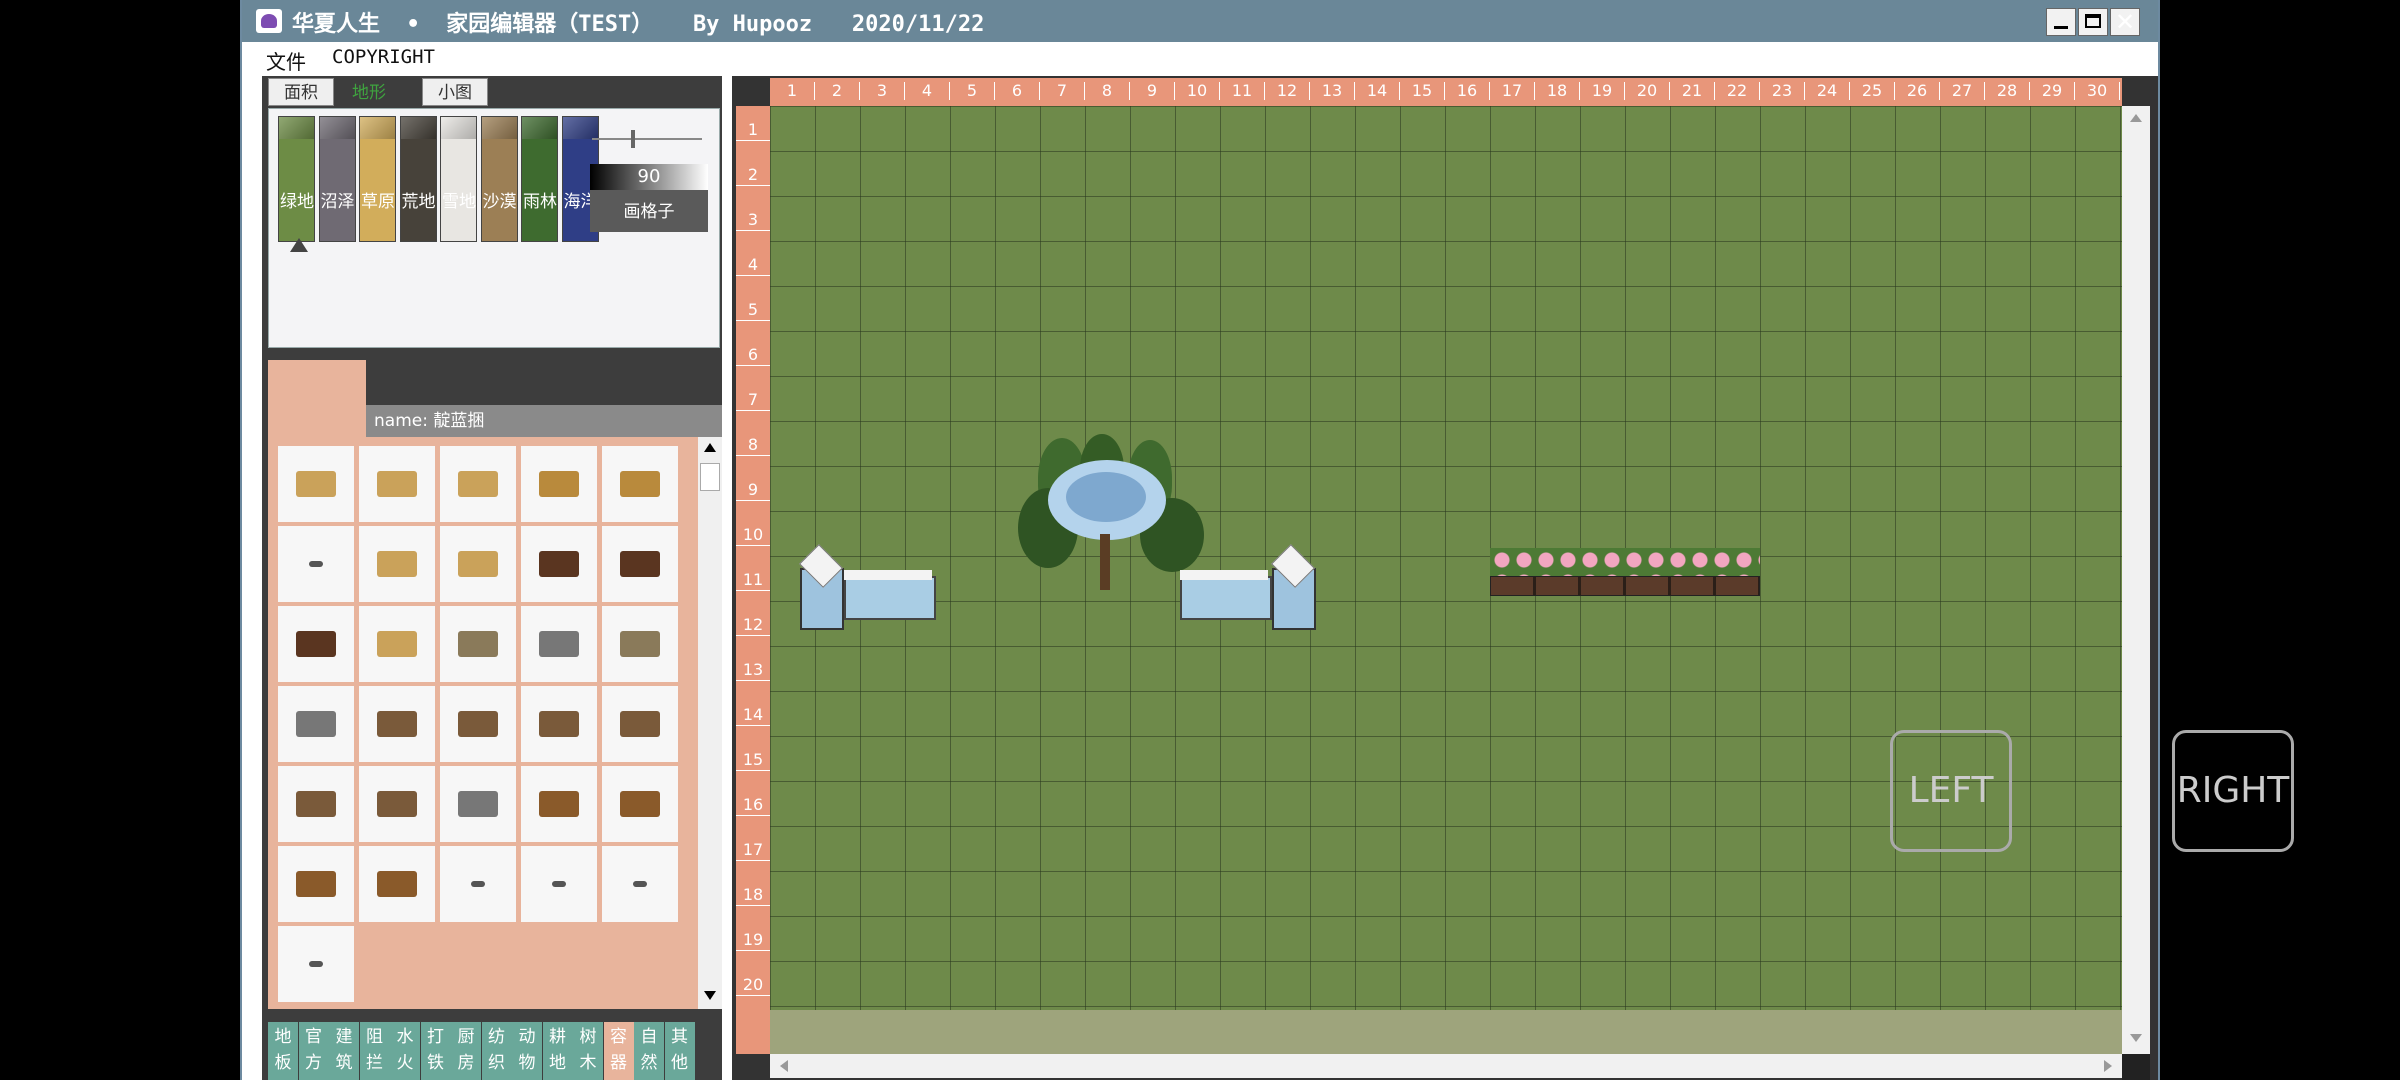  I want to click on ruler-y-label: 7, so click(753, 400).